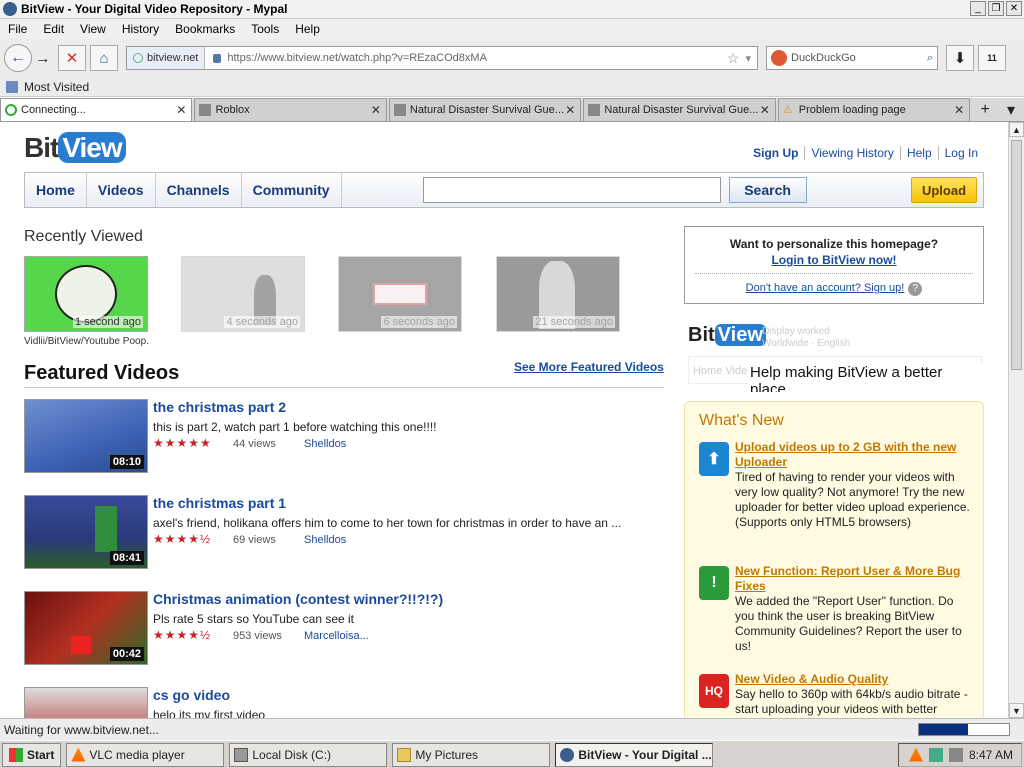  I want to click on recent-time: 1 second ago, so click(107, 322).